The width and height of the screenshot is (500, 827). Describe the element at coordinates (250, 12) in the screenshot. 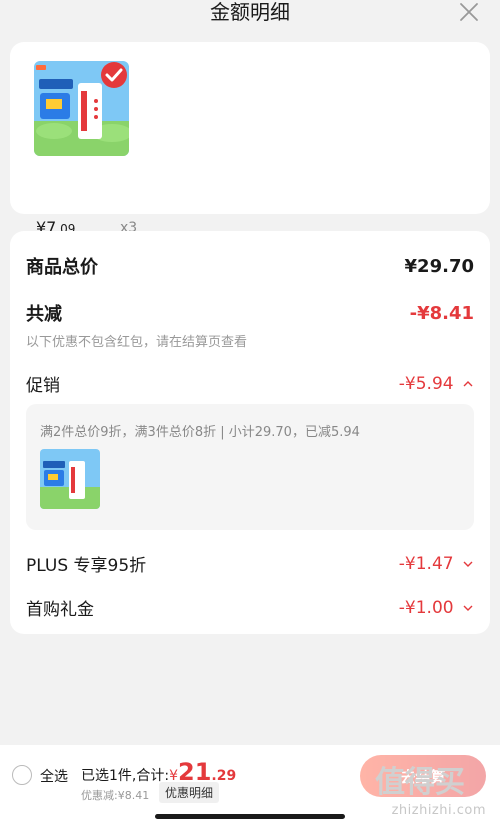

I see `page-title: 金额明细` at that location.